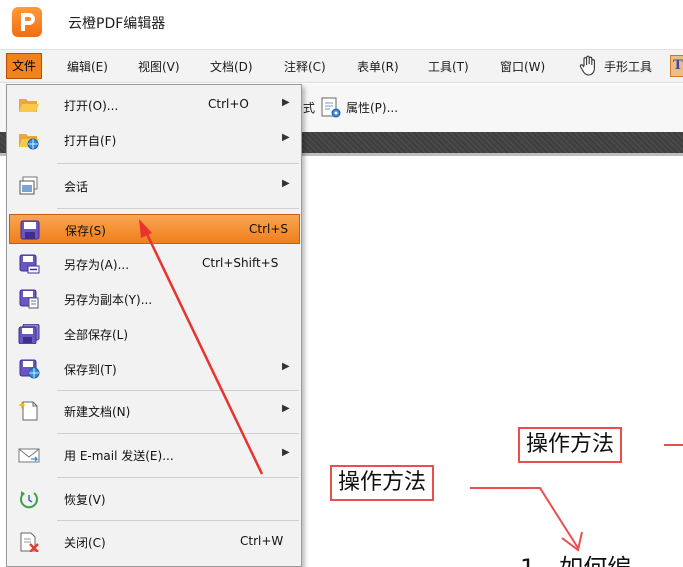  I want to click on pointer-arrow-line, so click(204, 353).